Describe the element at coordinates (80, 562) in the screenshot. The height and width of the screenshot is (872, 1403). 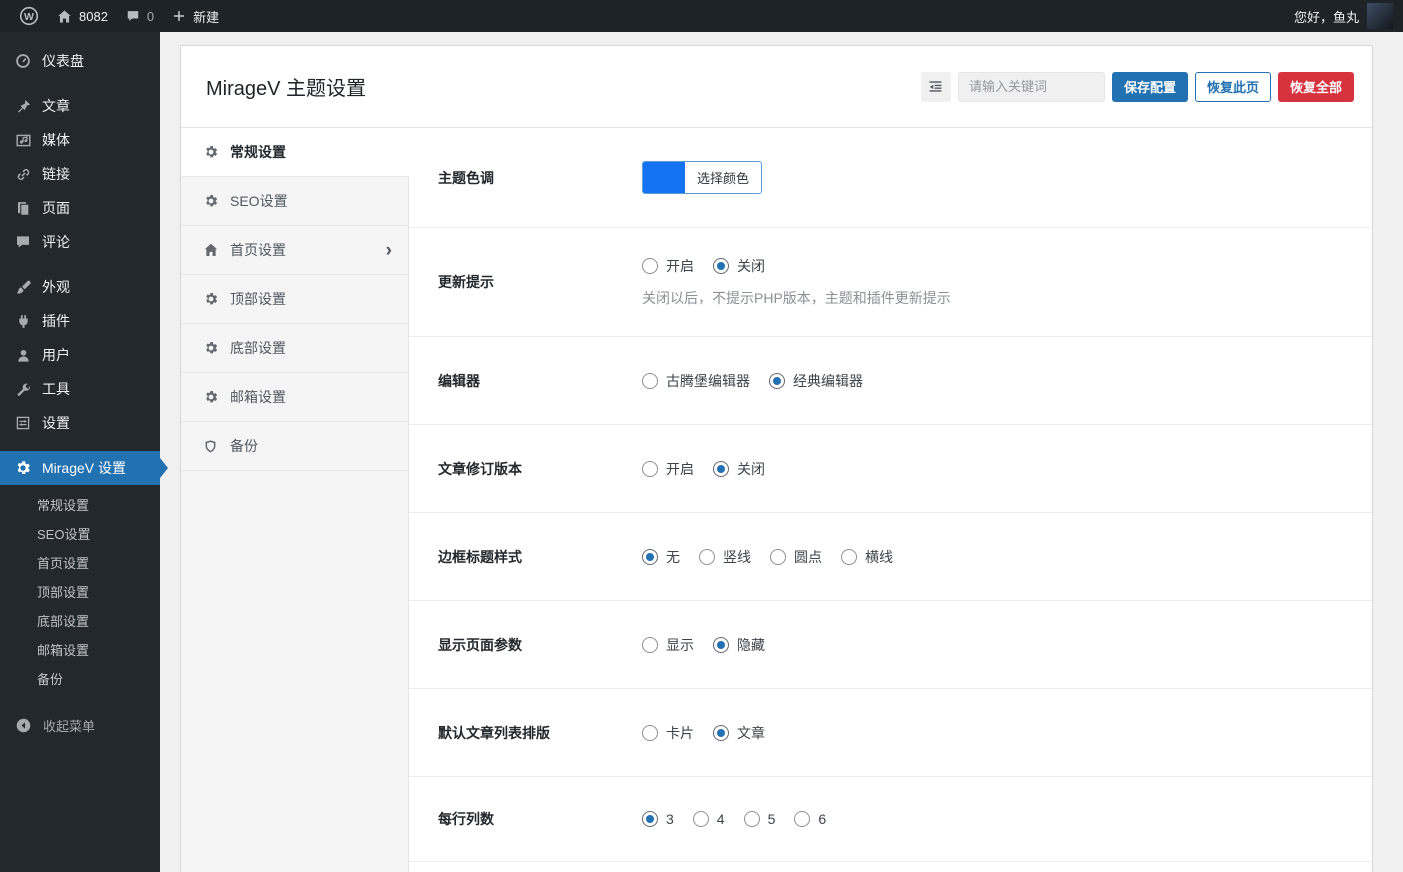
I see `submenu-item-homepage: 首页设置` at that location.